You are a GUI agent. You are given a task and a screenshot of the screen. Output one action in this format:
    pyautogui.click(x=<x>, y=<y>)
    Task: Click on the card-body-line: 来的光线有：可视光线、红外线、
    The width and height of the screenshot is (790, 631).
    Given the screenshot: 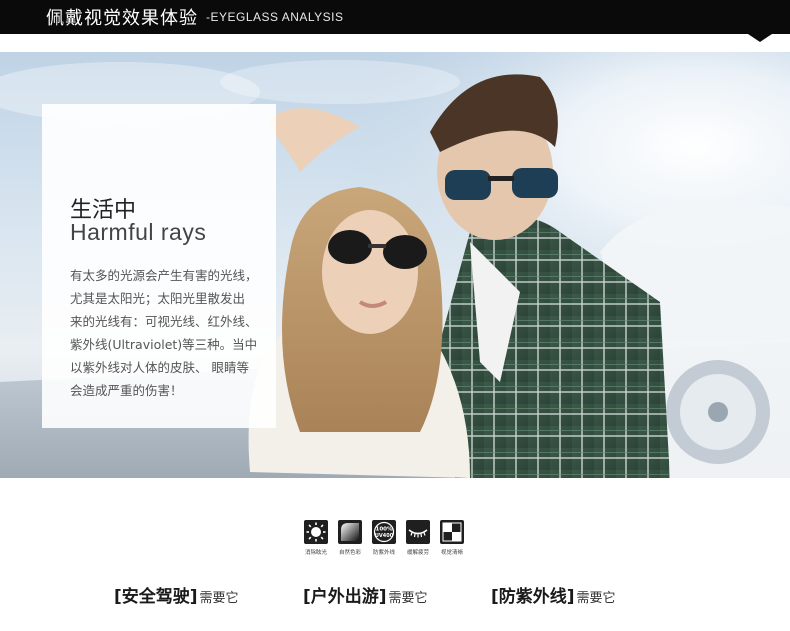 What is the action you would take?
    pyautogui.click(x=164, y=321)
    